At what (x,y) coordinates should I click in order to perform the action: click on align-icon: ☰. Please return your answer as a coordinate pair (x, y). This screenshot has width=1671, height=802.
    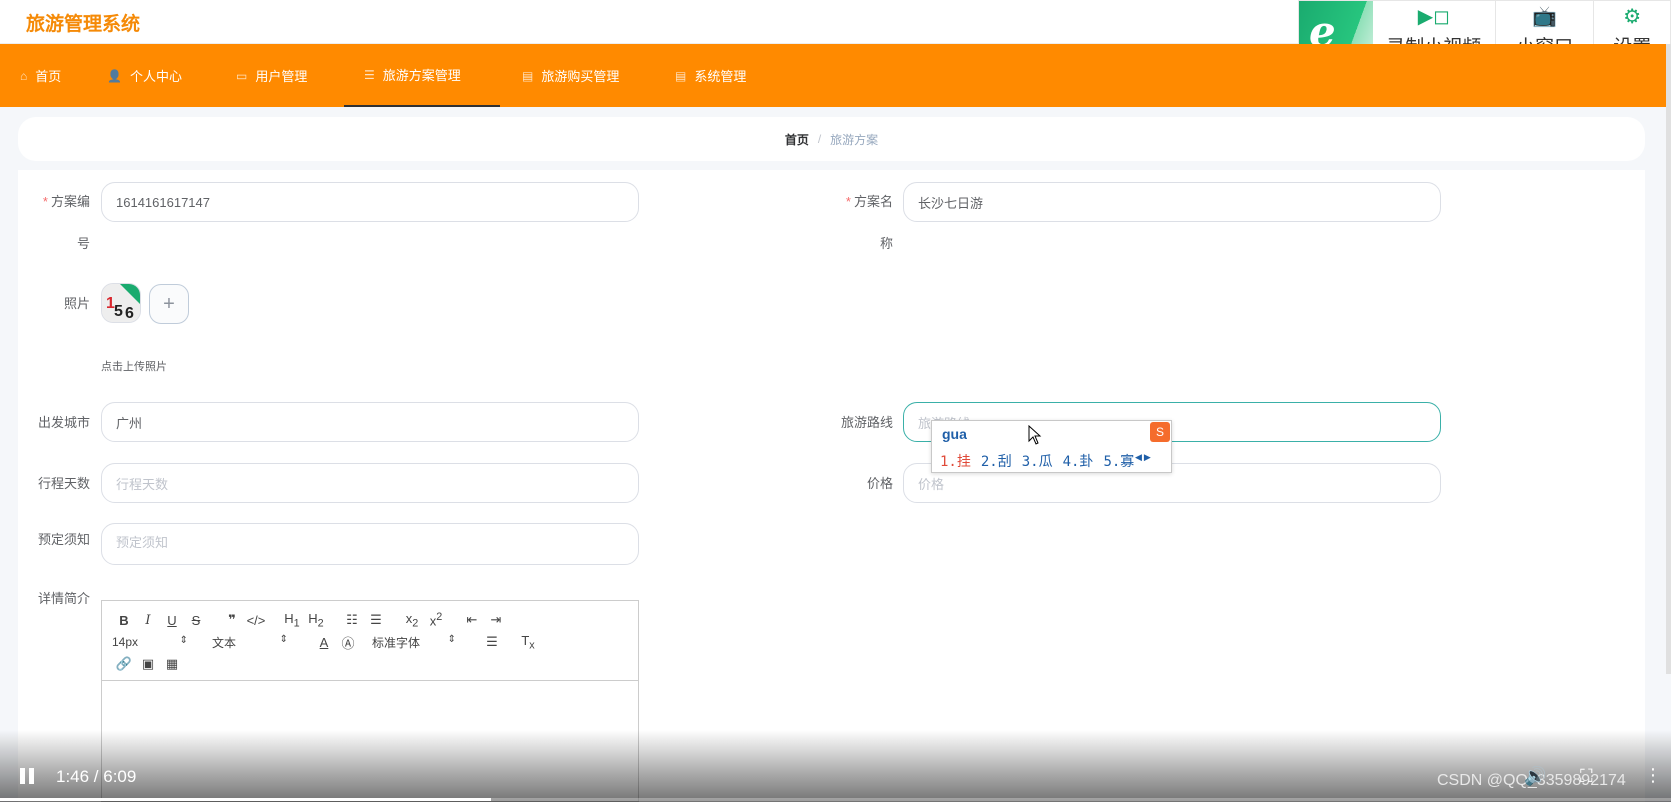
    Looking at the image, I should click on (492, 642).